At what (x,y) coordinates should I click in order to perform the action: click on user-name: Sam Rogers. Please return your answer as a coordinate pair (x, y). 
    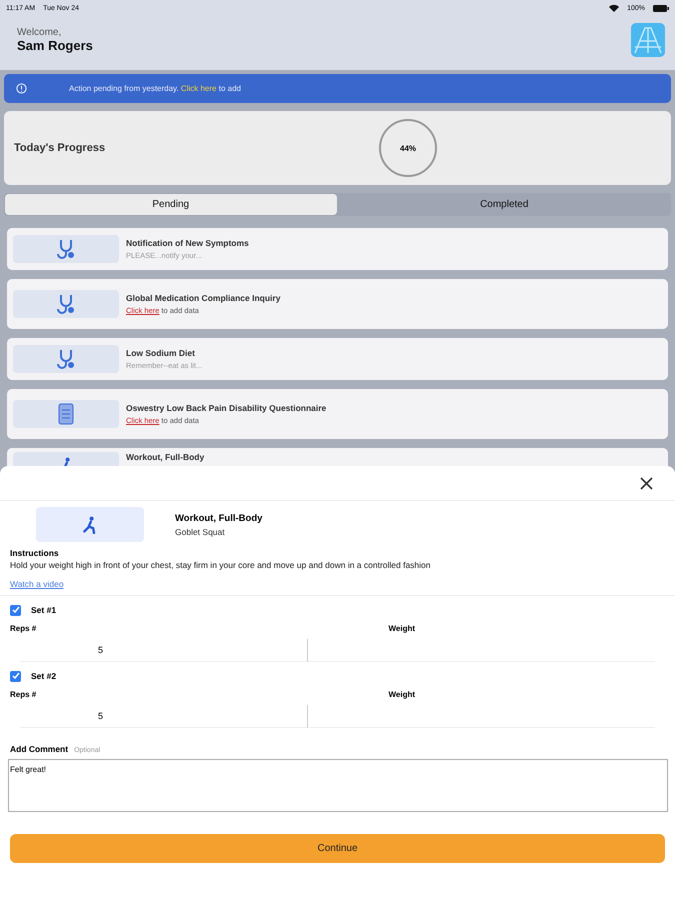
    Looking at the image, I should click on (55, 45).